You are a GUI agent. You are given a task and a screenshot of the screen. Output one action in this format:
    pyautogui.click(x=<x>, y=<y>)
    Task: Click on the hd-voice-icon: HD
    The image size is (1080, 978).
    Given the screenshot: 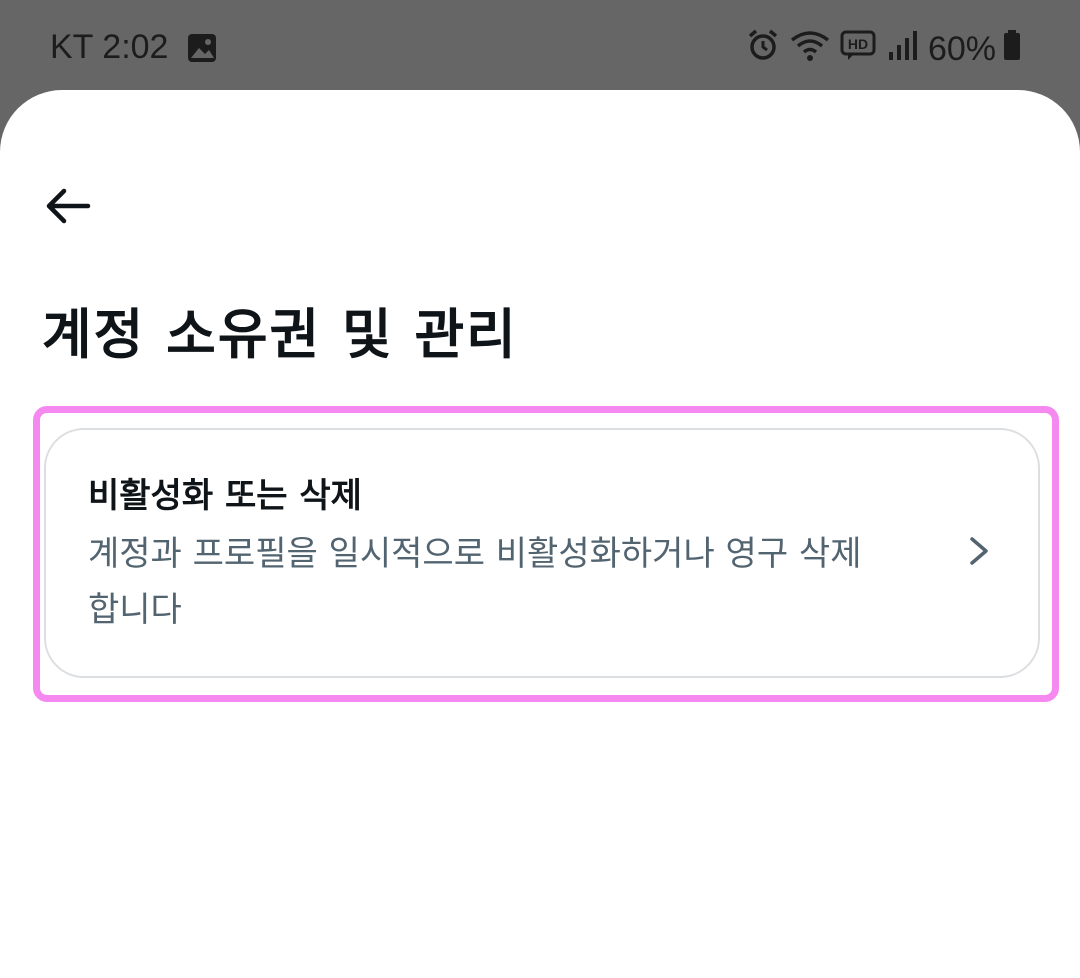 What is the action you would take?
    pyautogui.click(x=863, y=49)
    